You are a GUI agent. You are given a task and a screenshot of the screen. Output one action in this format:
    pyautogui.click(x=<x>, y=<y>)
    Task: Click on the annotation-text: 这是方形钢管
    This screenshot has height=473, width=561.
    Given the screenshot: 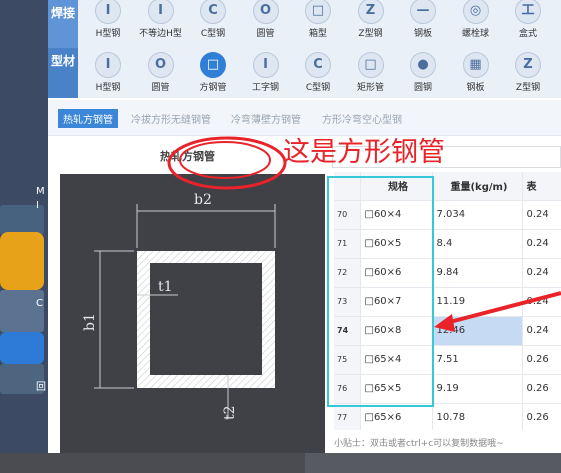 What is the action you would take?
    pyautogui.click(x=364, y=152)
    